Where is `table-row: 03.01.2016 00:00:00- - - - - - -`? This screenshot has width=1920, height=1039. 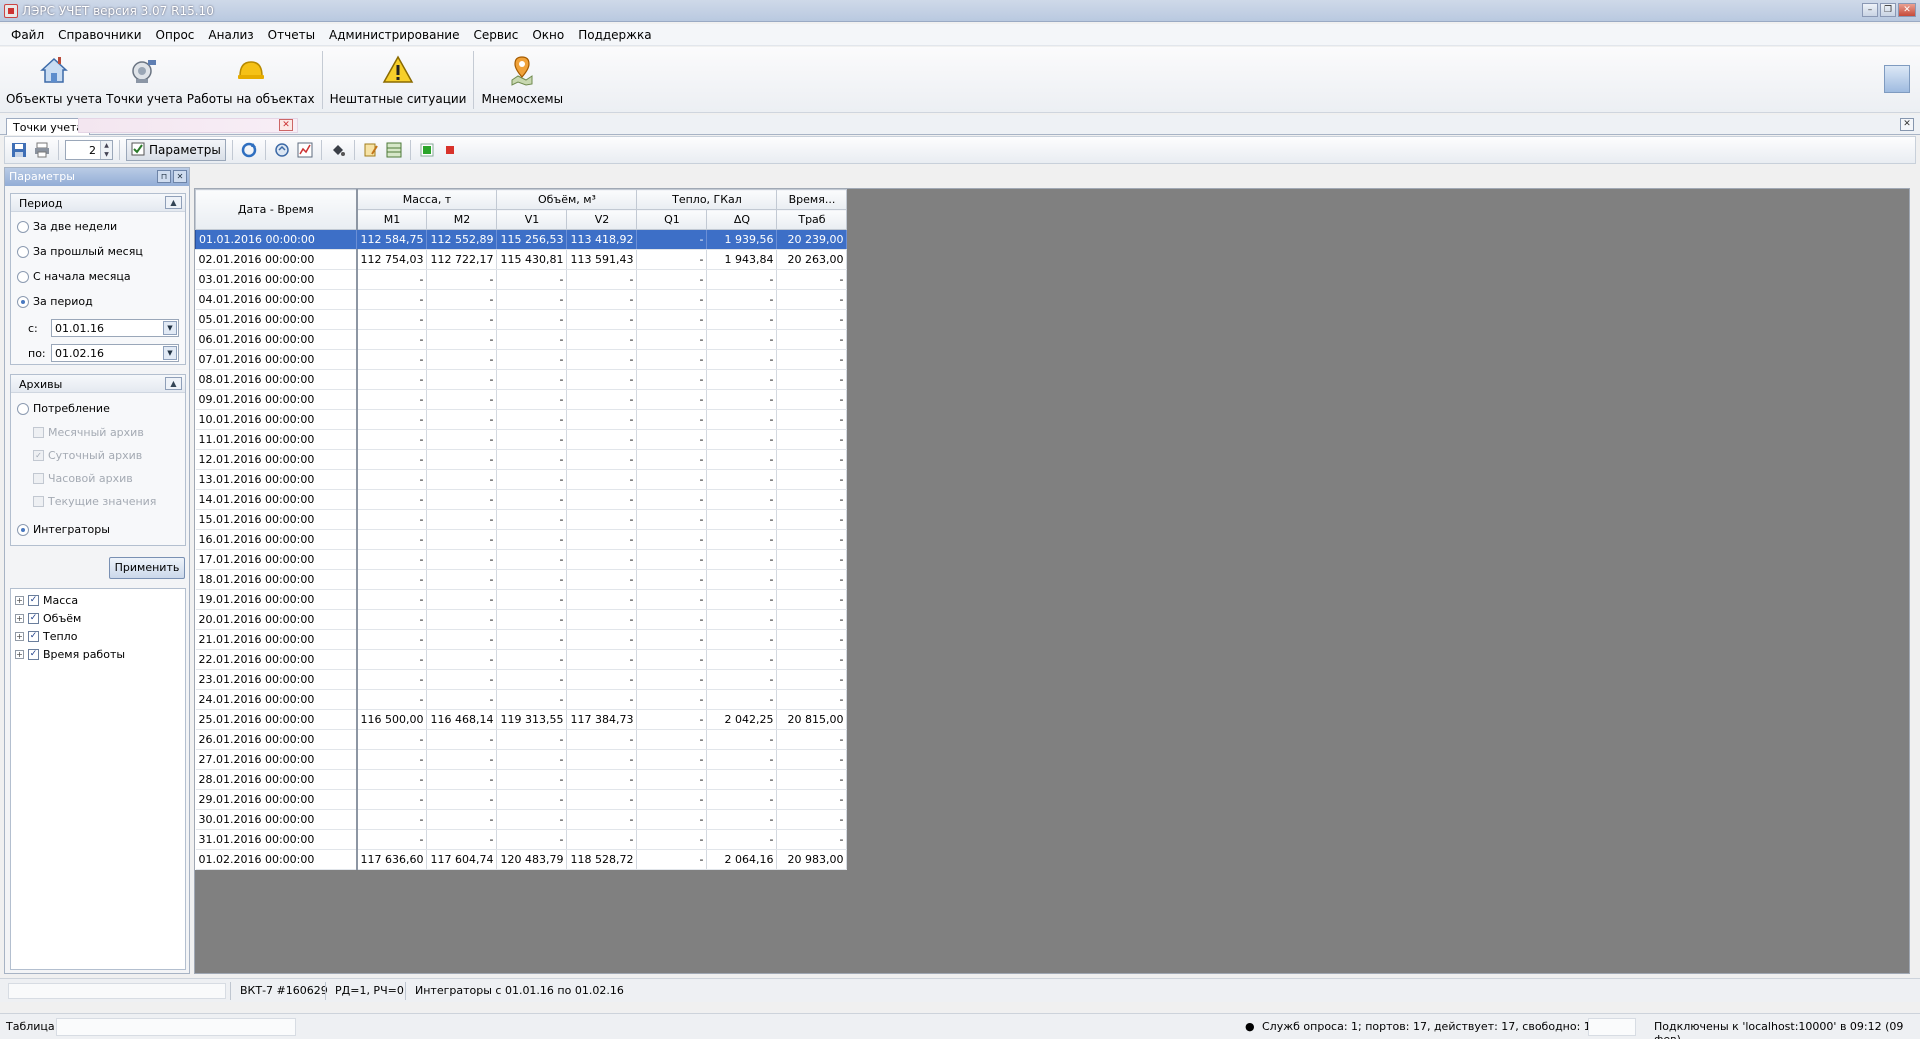
table-row: 03.01.2016 00:00:00- - - - - - - is located at coordinates (521, 279).